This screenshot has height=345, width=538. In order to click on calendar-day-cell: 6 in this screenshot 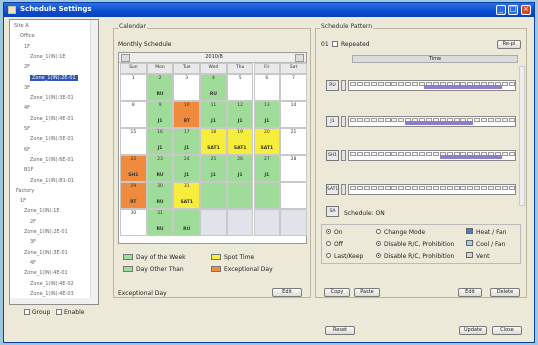, I will do `click(267, 87)`.